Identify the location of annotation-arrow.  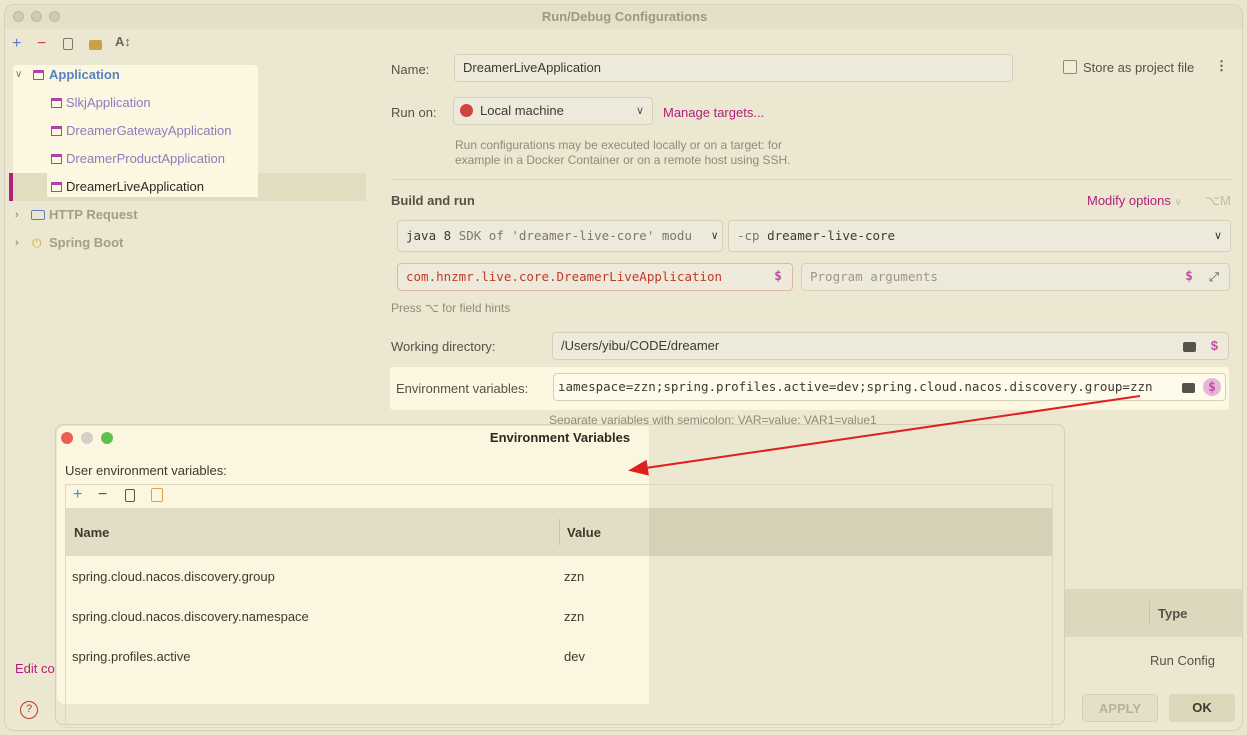
(884, 435).